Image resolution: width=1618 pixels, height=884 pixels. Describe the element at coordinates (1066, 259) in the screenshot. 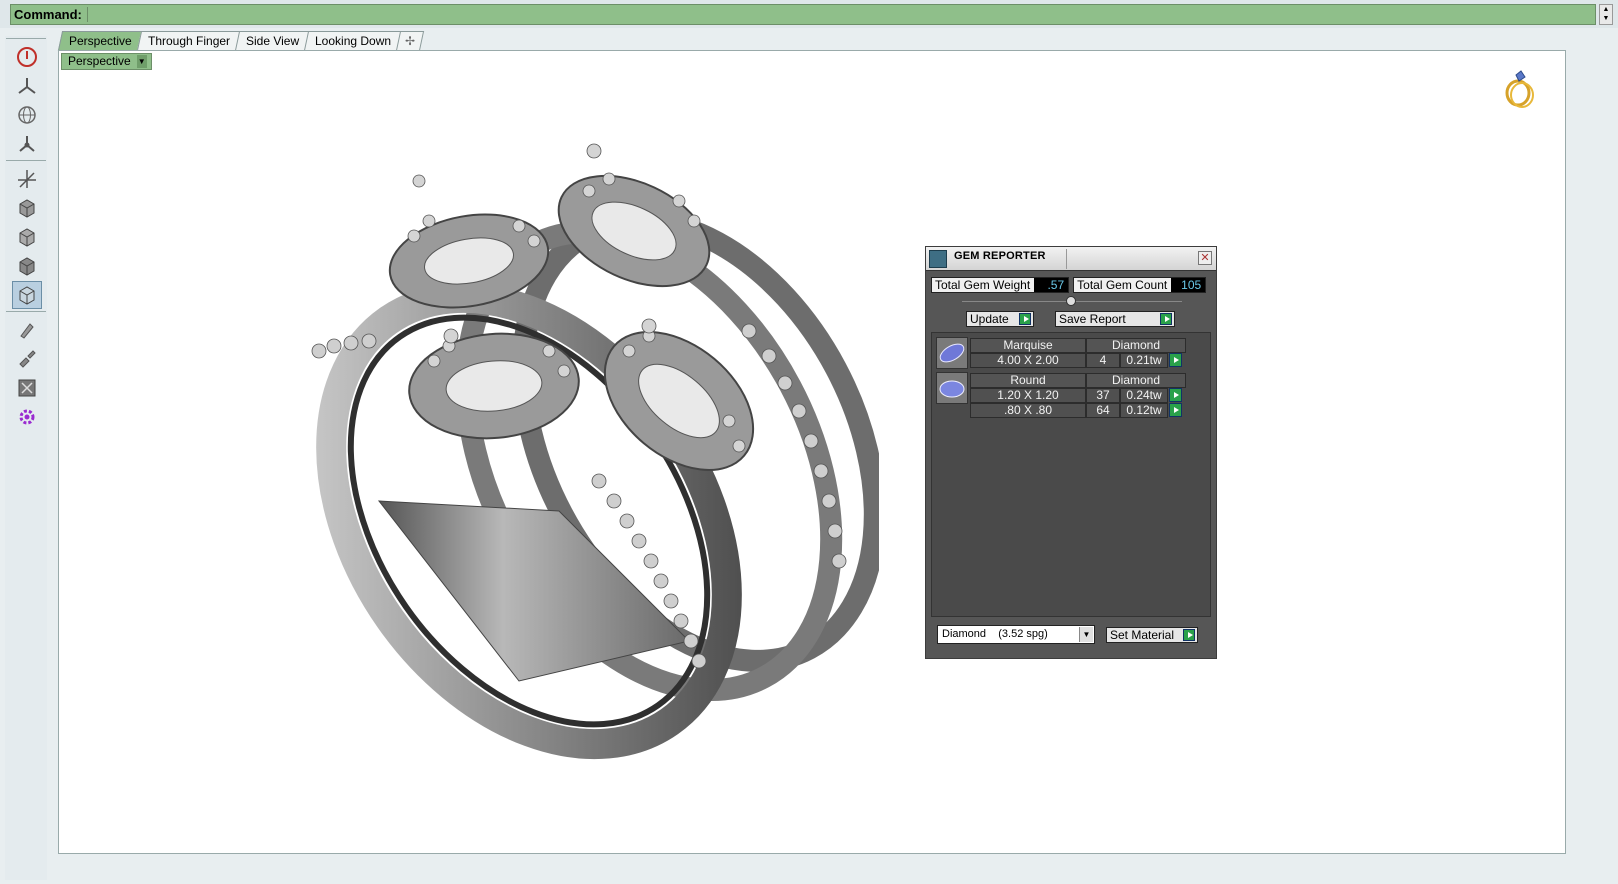

I see `titlebar-divider` at that location.